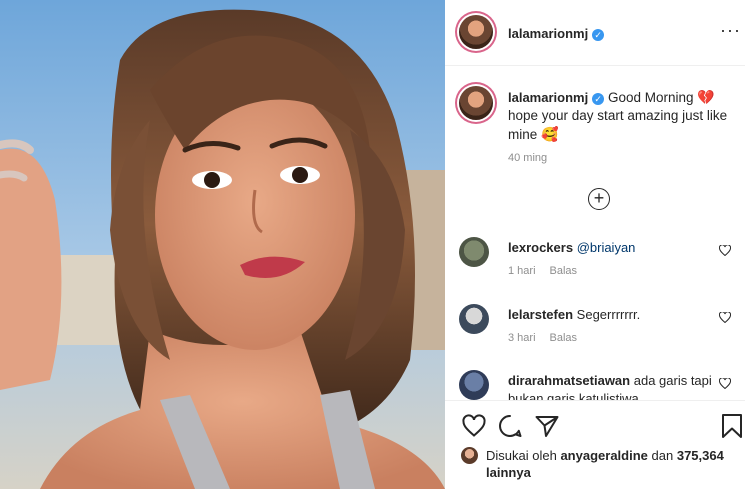 This screenshot has height=489, width=745. What do you see at coordinates (540, 314) in the screenshot?
I see `commenter-username: lelarstefen` at bounding box center [540, 314].